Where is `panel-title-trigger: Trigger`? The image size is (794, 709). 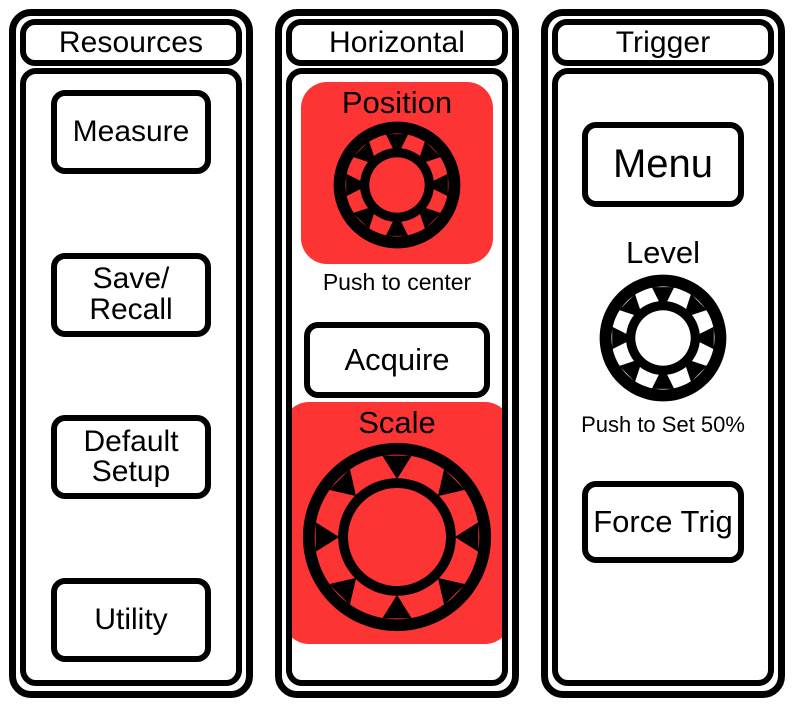 panel-title-trigger: Trigger is located at coordinates (663, 42).